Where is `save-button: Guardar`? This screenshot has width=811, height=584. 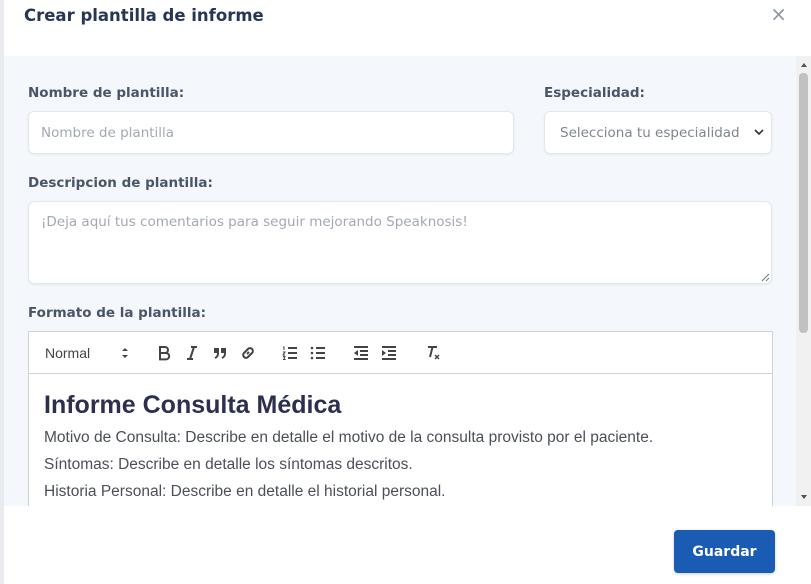
save-button: Guardar is located at coordinates (724, 551).